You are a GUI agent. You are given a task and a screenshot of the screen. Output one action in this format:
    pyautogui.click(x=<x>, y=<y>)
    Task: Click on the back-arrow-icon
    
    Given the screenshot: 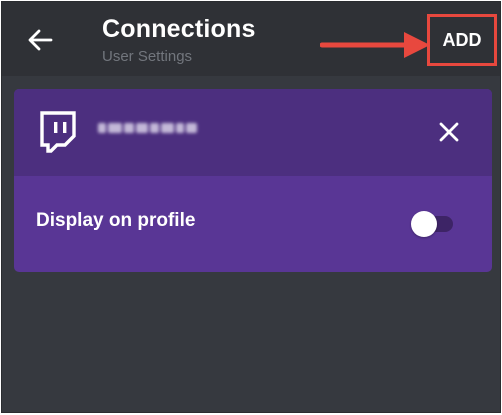 What is the action you would take?
    pyautogui.click(x=40, y=40)
    